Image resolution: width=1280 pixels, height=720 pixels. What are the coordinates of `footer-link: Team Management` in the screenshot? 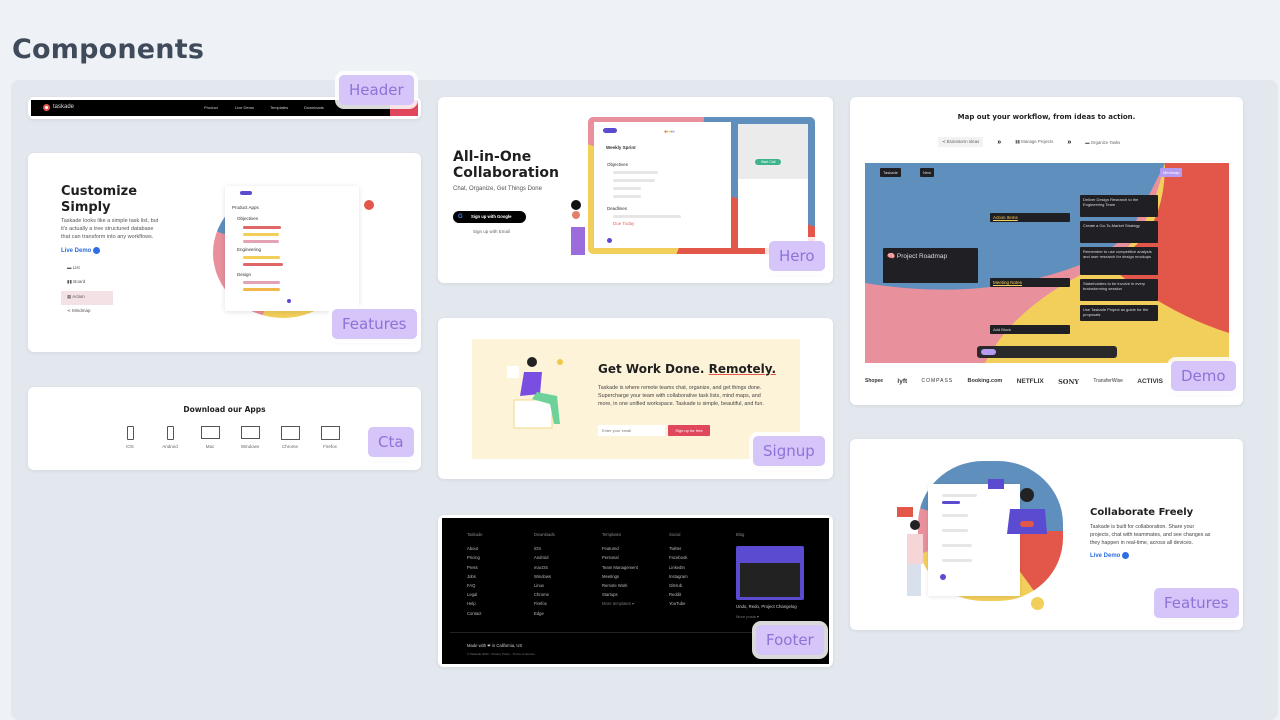 It's located at (620, 567).